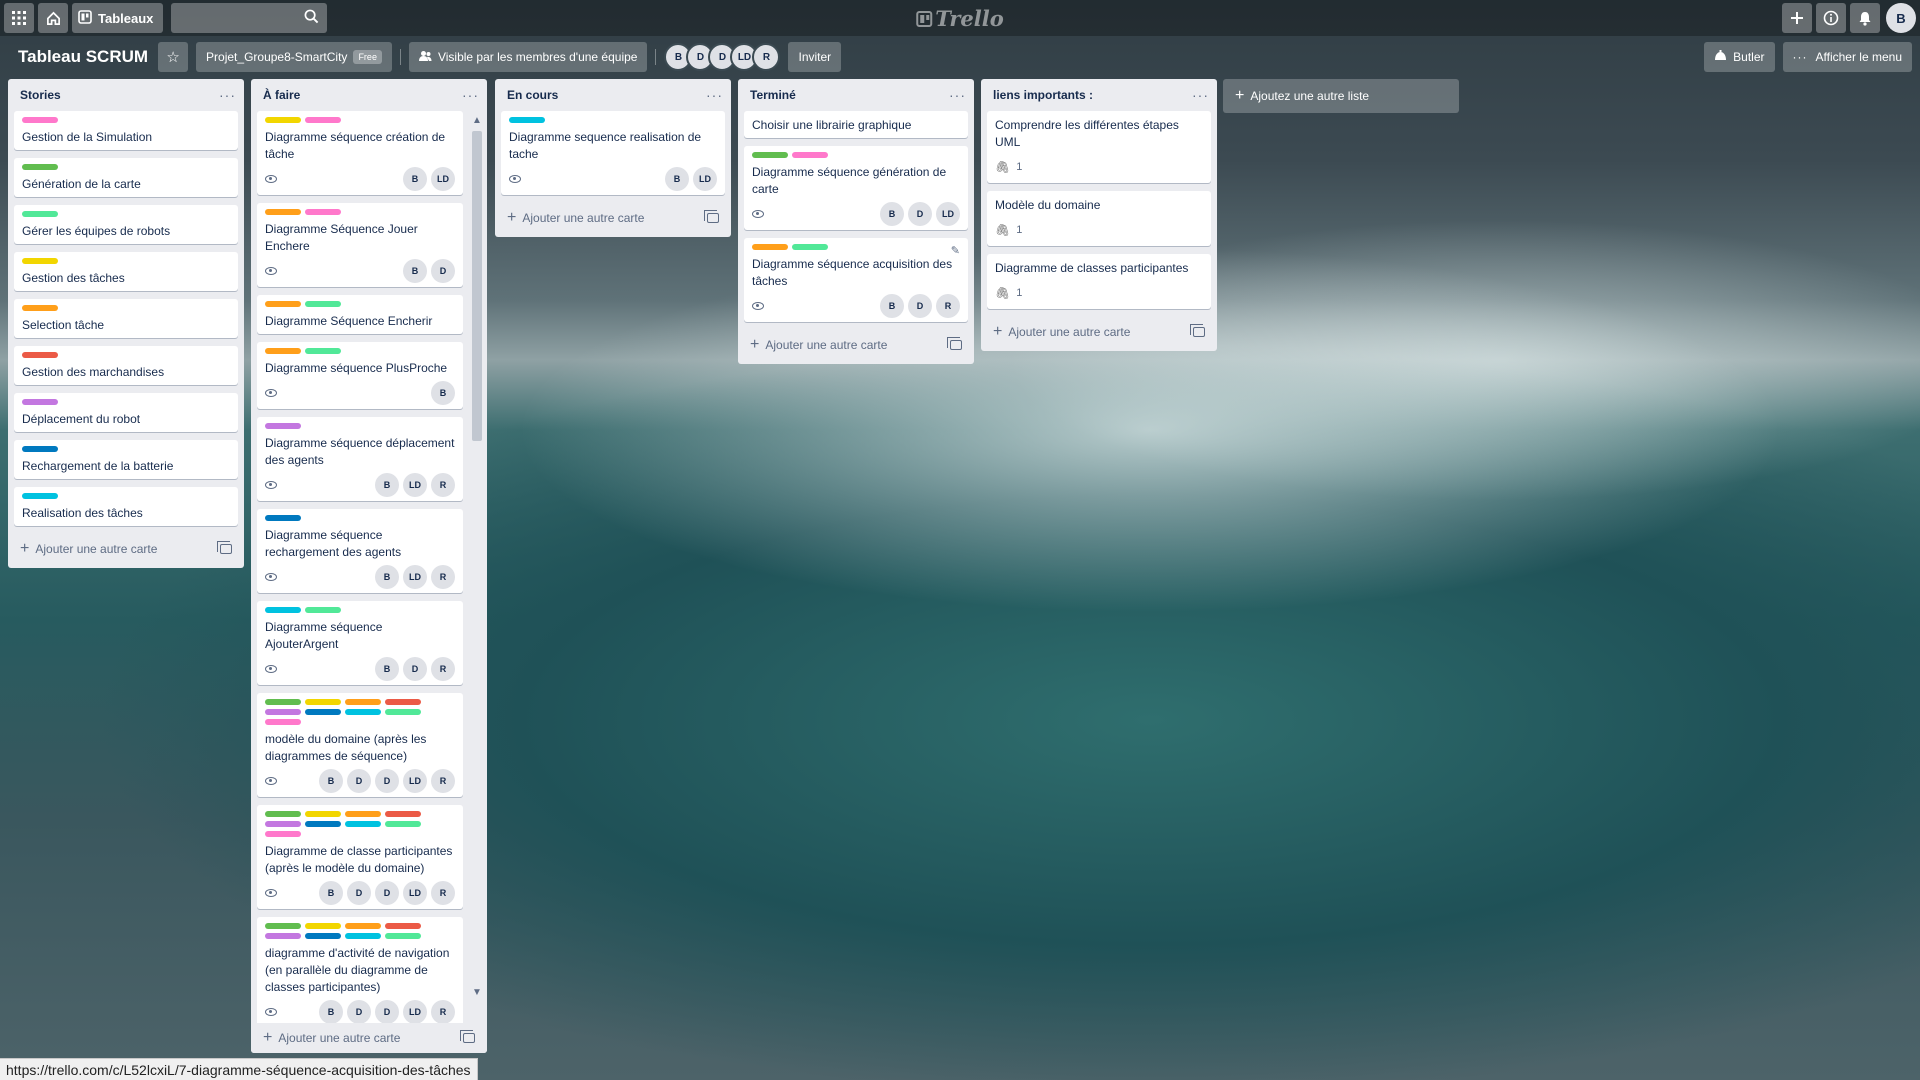 The image size is (1920, 1080). What do you see at coordinates (40, 95) in the screenshot?
I see `list-title: Stories` at bounding box center [40, 95].